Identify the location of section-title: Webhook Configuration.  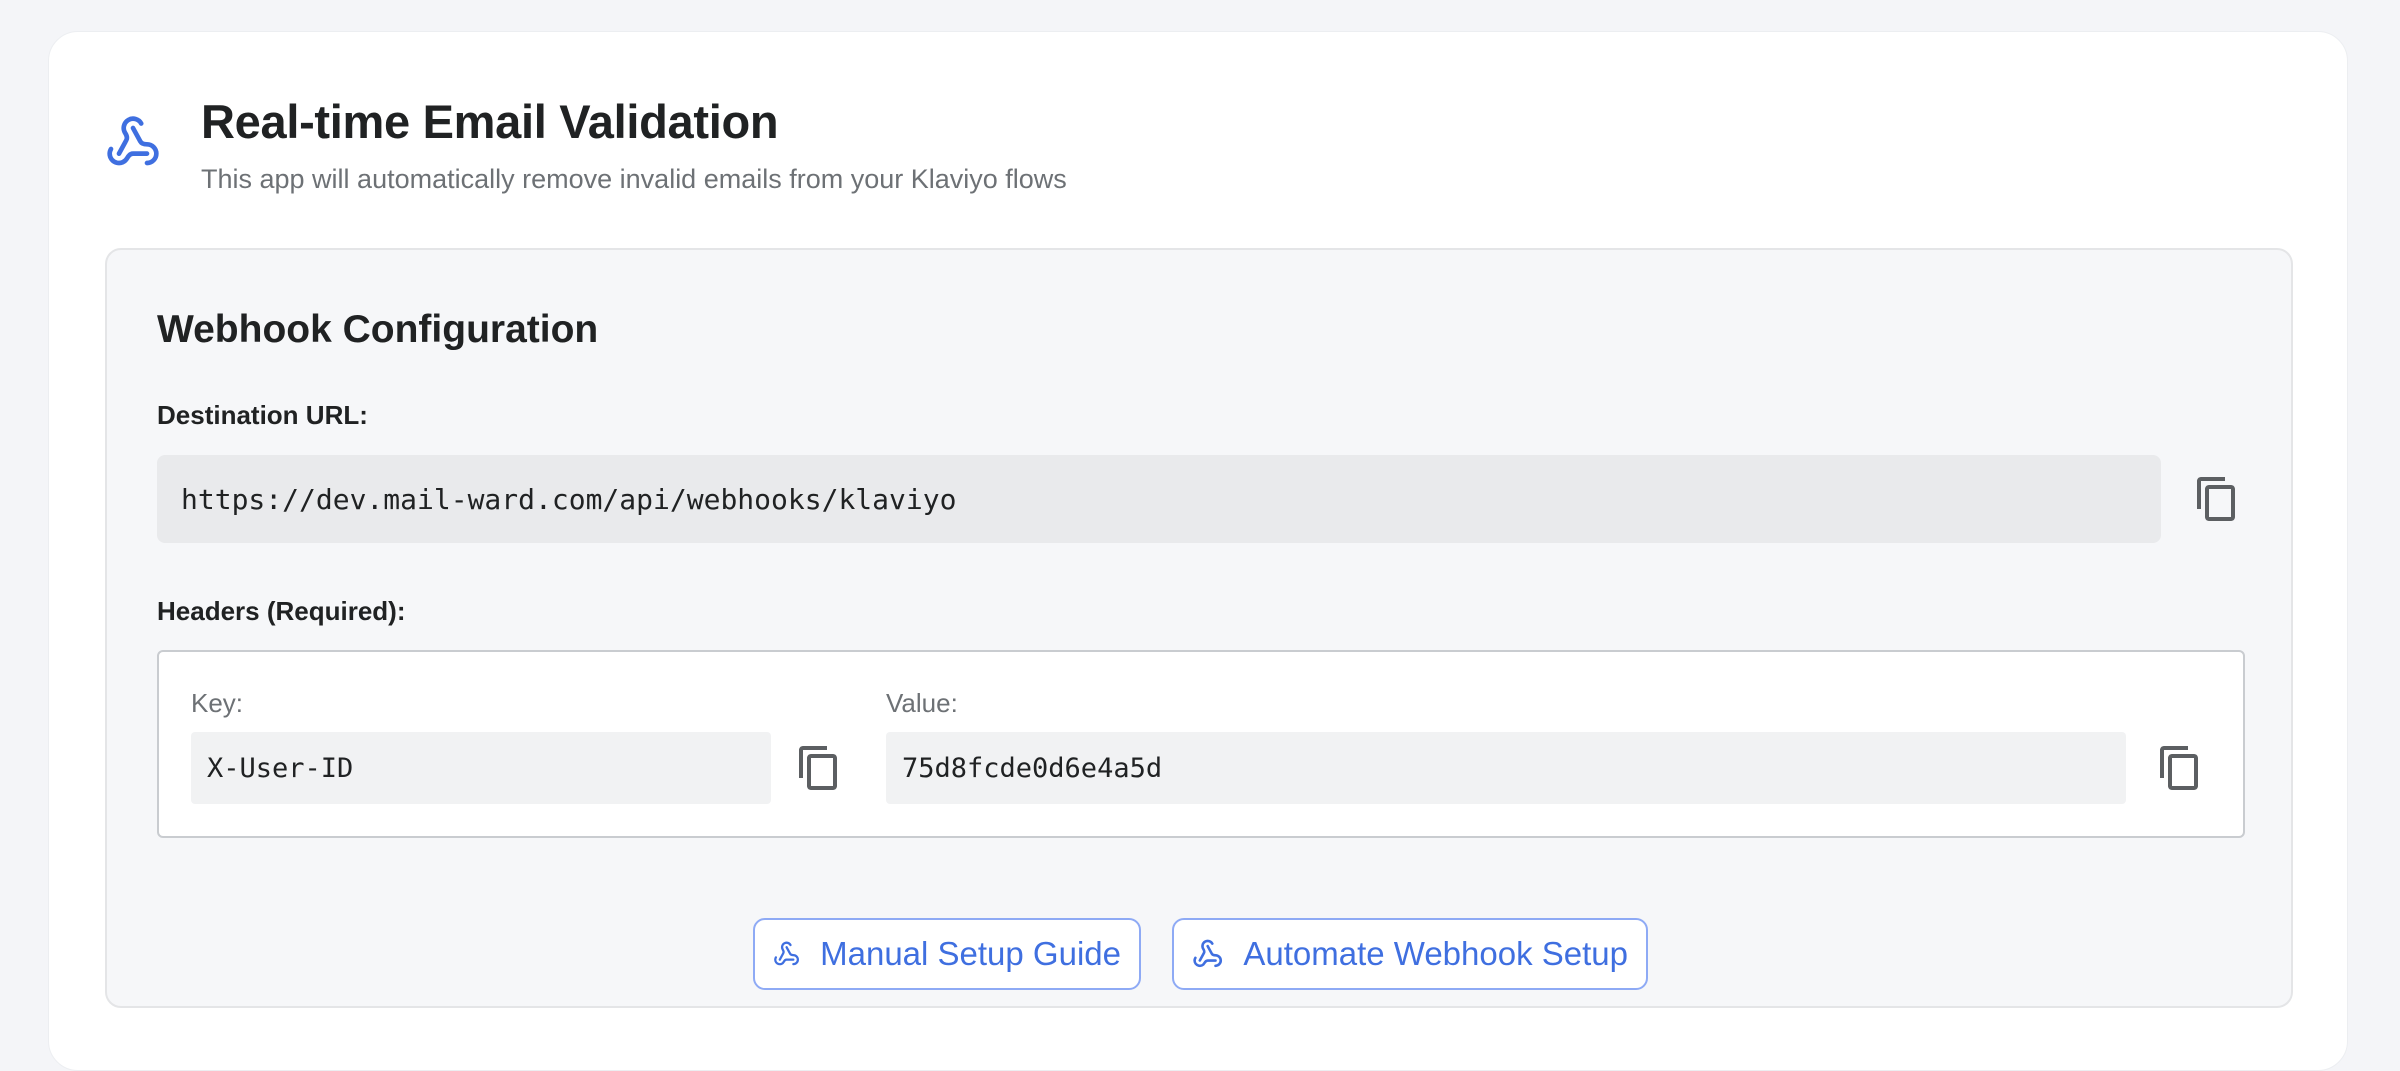
(378, 329).